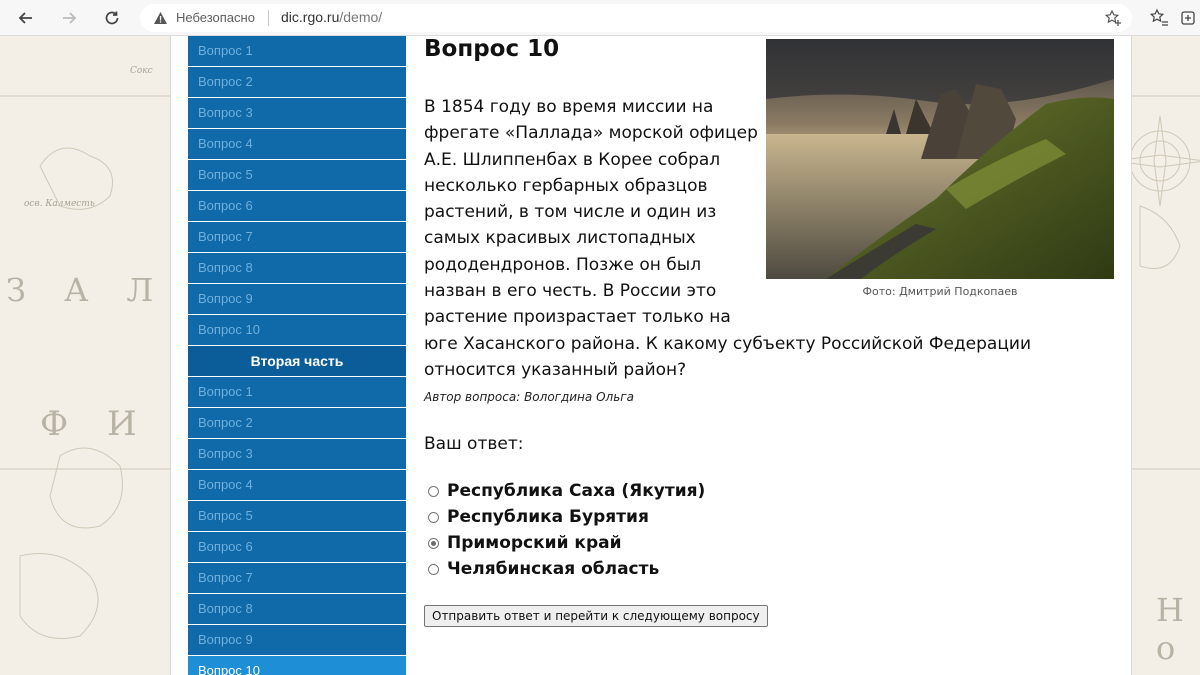 The height and width of the screenshot is (675, 1200). I want to click on answer-option: Республика Бурятия, so click(566, 517).